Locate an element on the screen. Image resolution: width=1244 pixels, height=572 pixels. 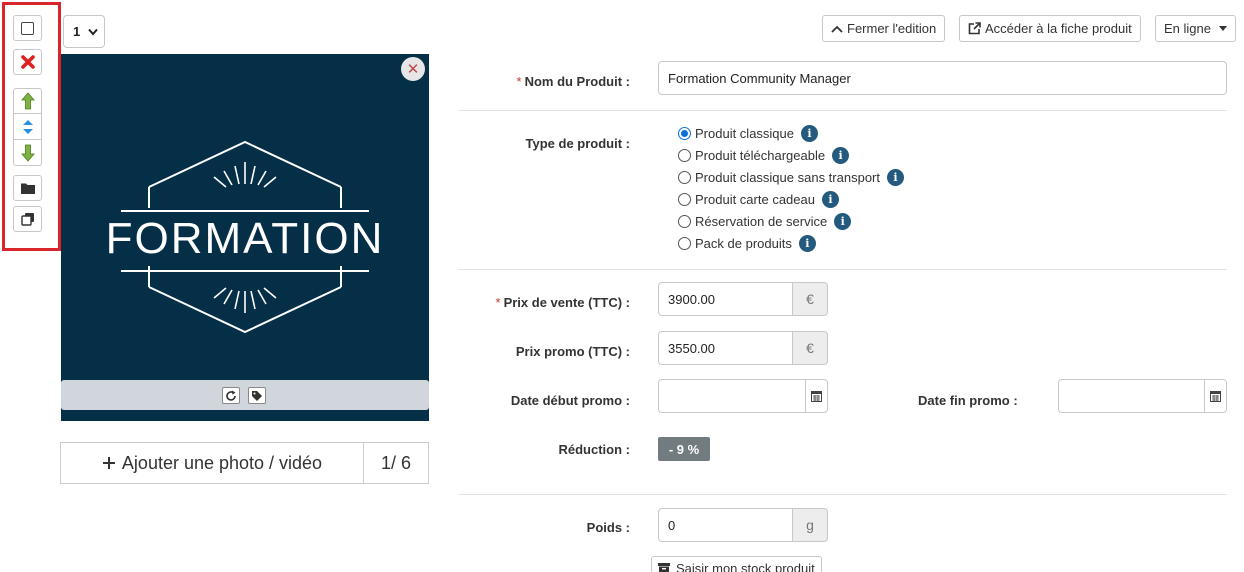
folder-button is located at coordinates (27, 188).